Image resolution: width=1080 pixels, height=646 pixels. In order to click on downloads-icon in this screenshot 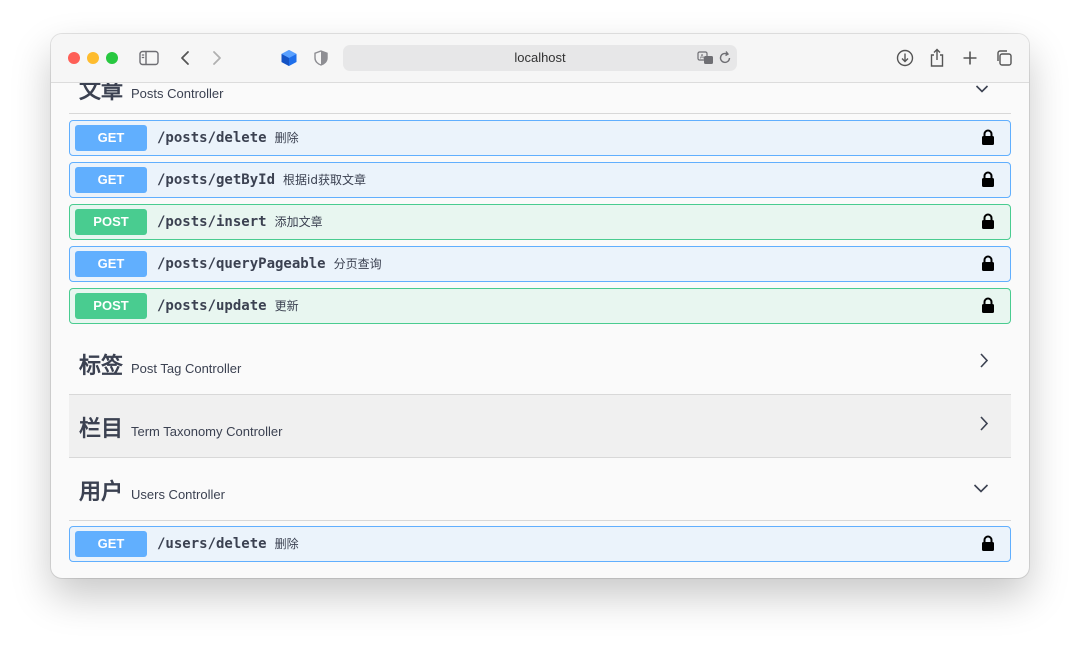, I will do `click(905, 58)`.